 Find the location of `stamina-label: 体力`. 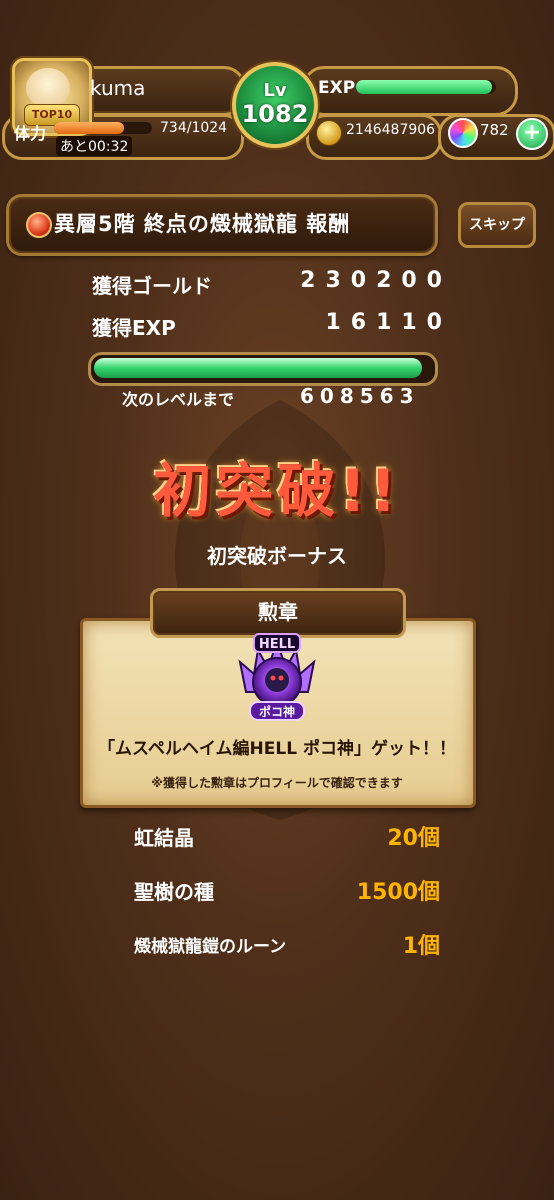

stamina-label: 体力 is located at coordinates (30, 133).